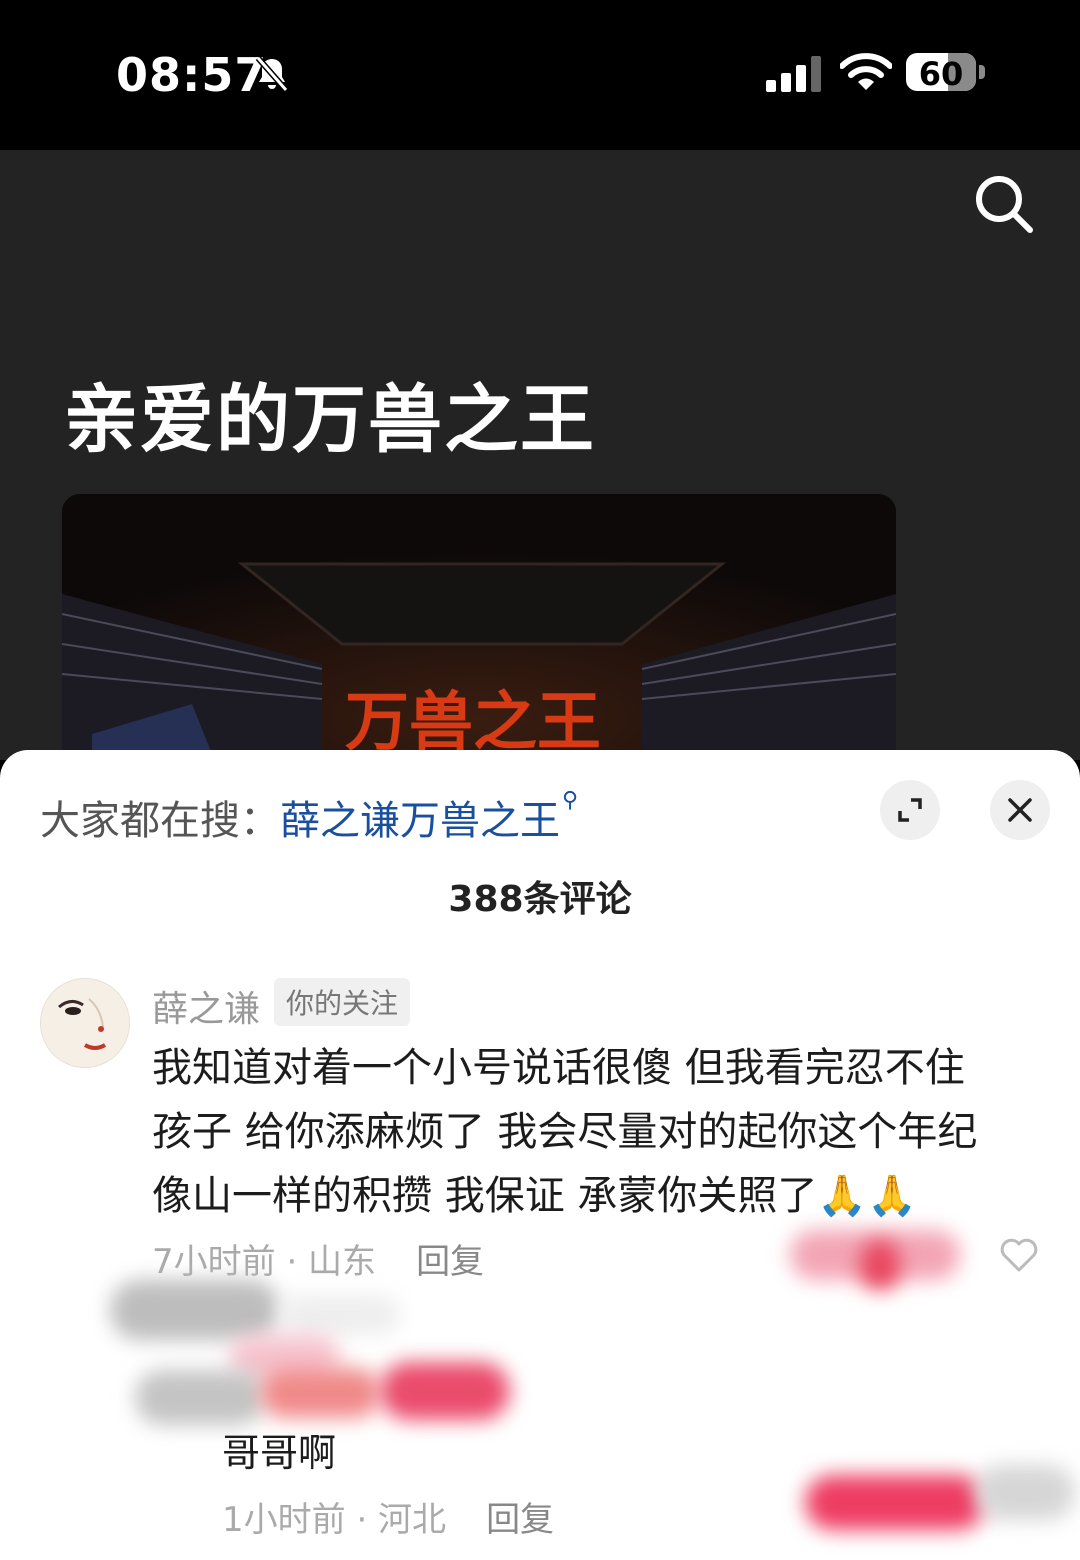  I want to click on following-badge: 你的关注, so click(342, 1002).